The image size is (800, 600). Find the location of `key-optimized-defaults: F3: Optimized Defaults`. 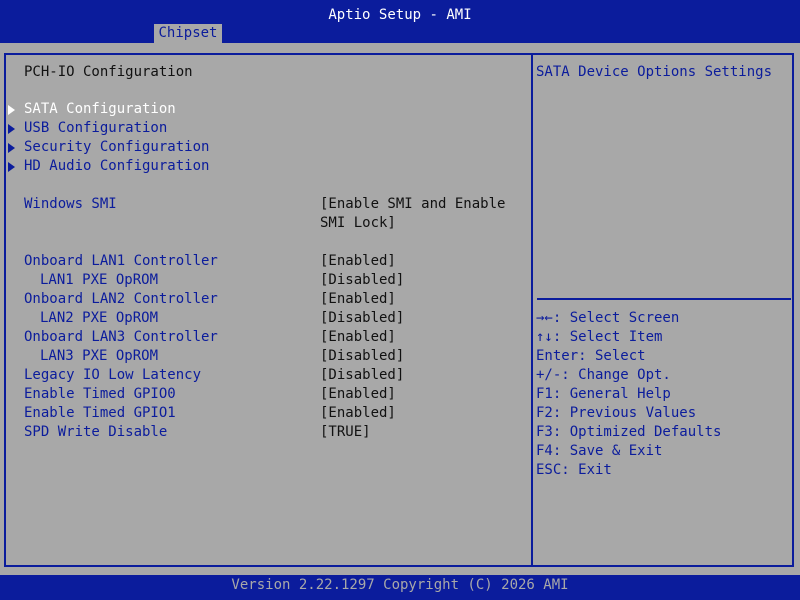

key-optimized-defaults: F3: Optimized Defaults is located at coordinates (629, 432).